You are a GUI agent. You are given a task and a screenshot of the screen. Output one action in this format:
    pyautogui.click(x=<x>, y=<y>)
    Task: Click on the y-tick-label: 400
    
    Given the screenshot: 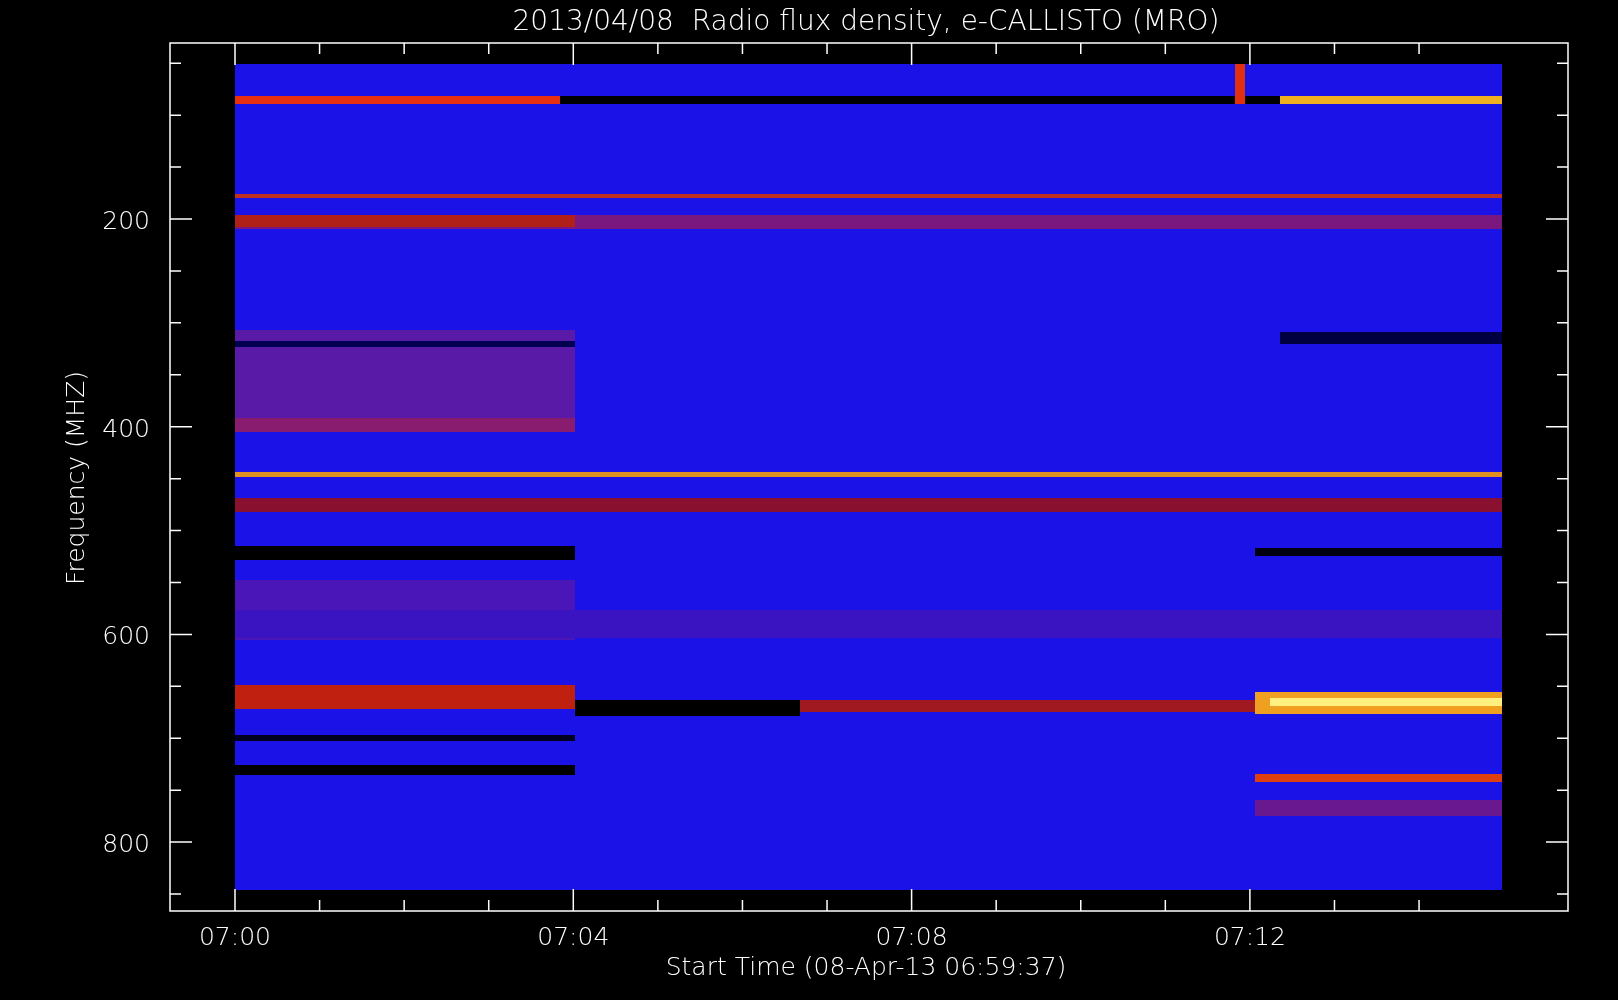 What is the action you would take?
    pyautogui.click(x=126, y=428)
    